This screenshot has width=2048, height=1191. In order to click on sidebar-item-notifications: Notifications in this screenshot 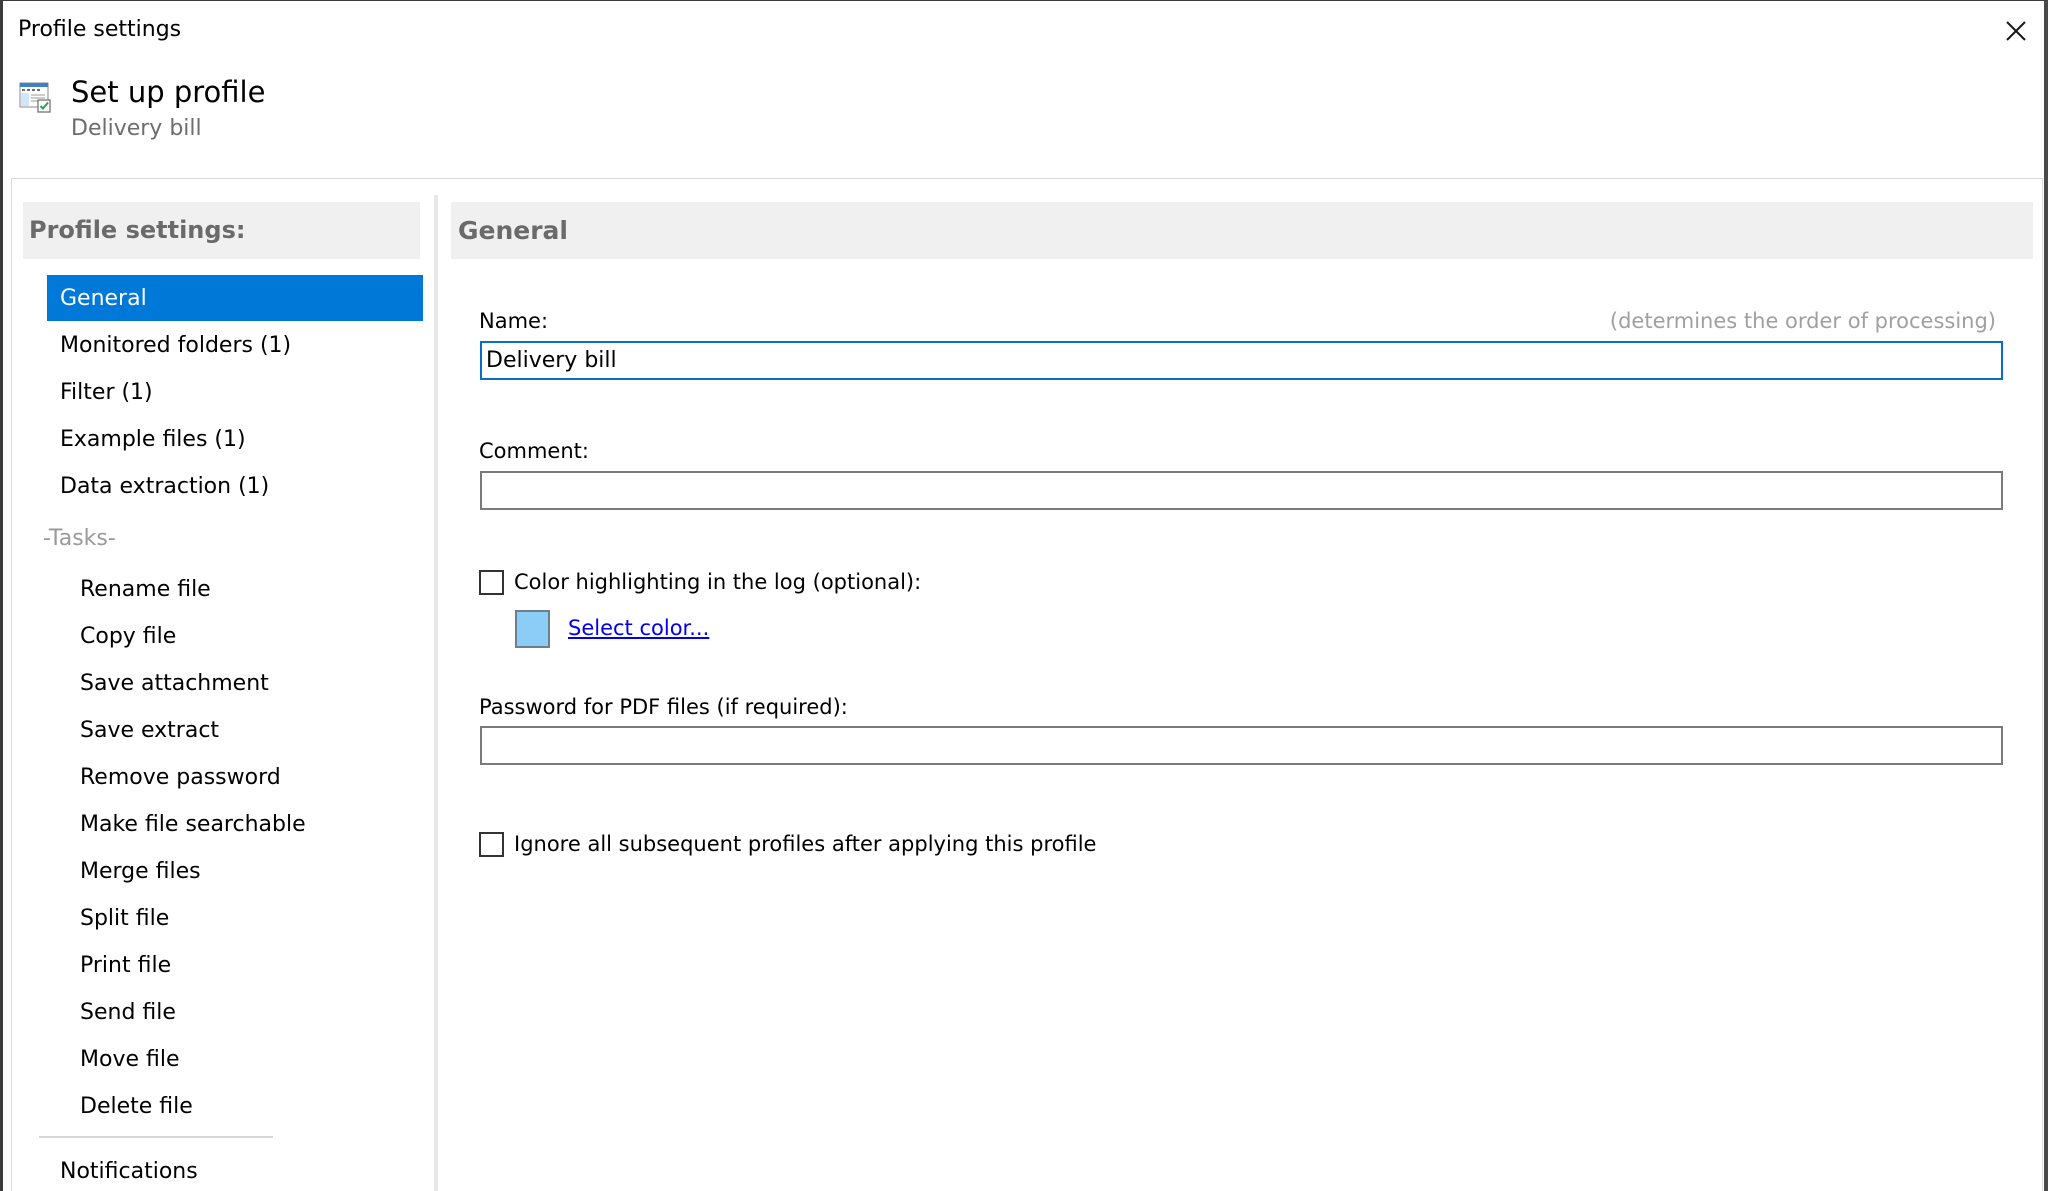, I will do `click(235, 1169)`.